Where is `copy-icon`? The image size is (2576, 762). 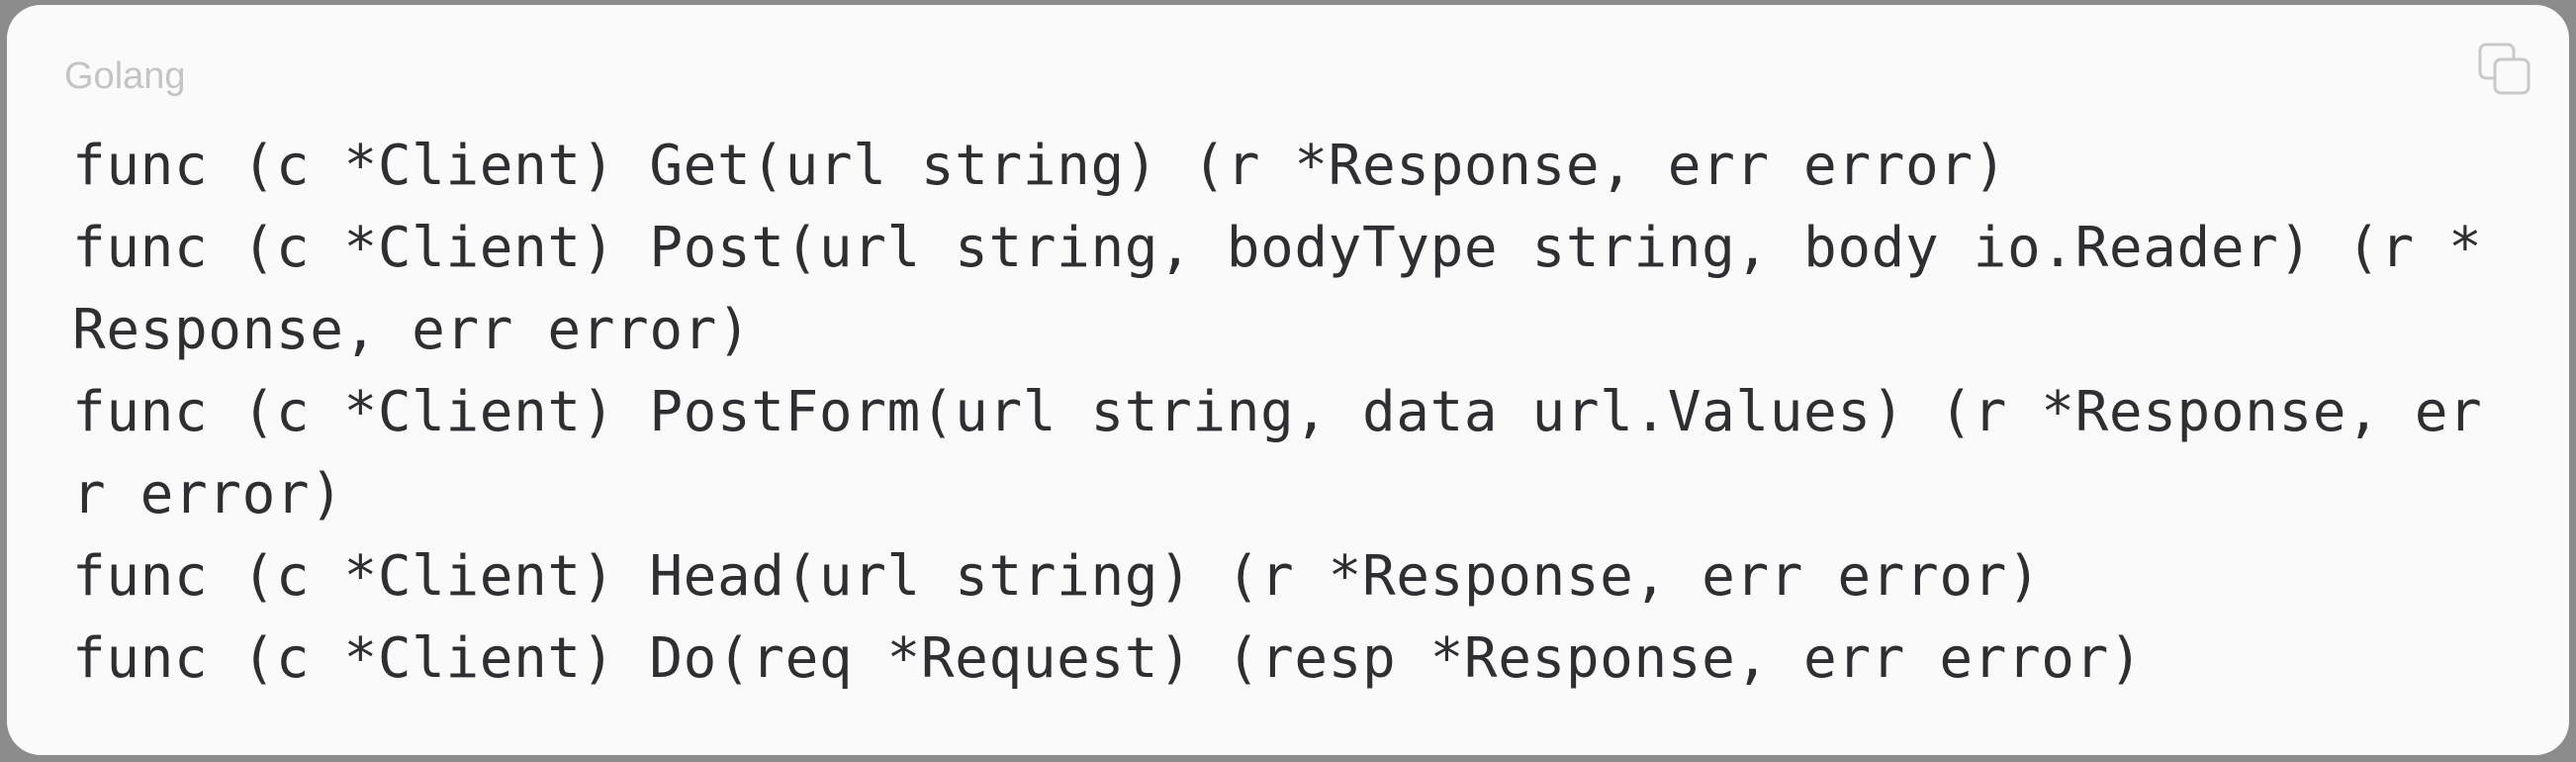 copy-icon is located at coordinates (2504, 69).